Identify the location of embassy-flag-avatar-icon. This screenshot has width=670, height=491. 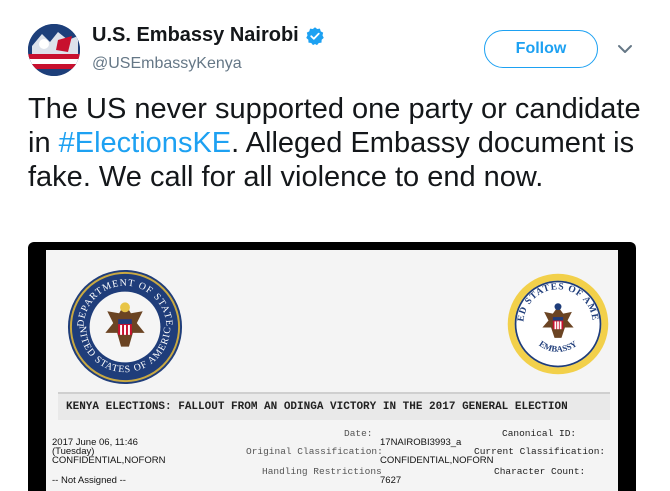
(54, 50).